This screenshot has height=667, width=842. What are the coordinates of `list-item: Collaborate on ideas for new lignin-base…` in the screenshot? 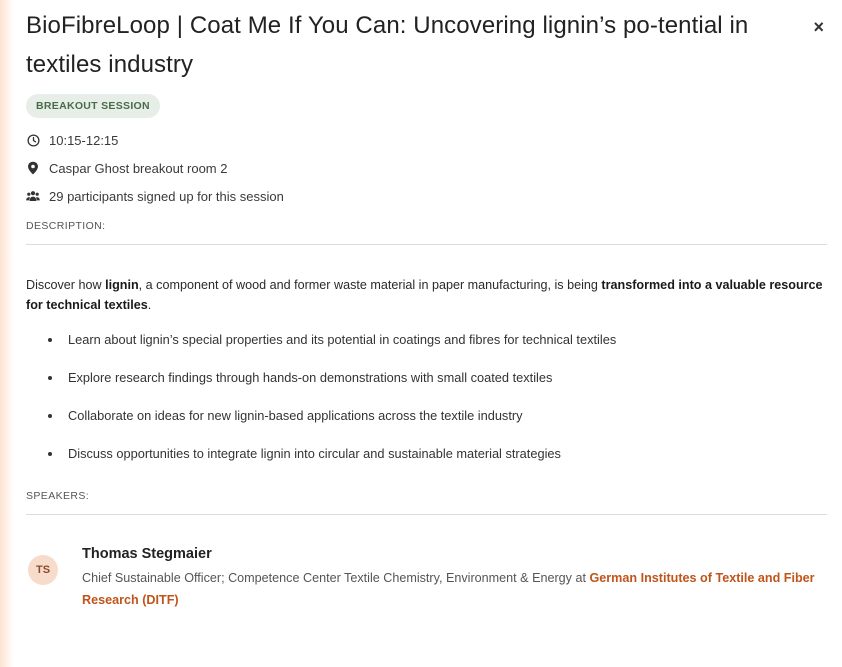 It's located at (440, 423).